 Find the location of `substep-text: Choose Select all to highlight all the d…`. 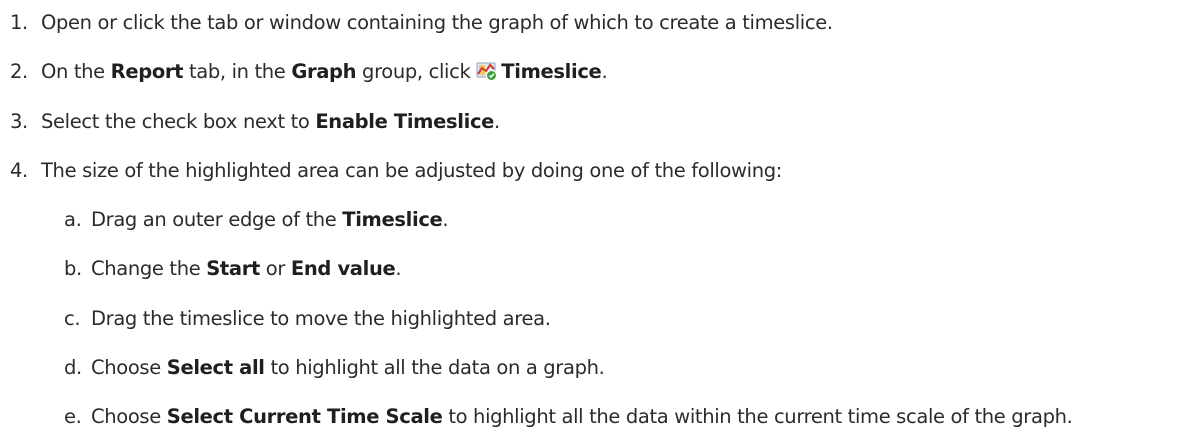

substep-text: Choose Select all to highlight all the d… is located at coordinates (348, 367).